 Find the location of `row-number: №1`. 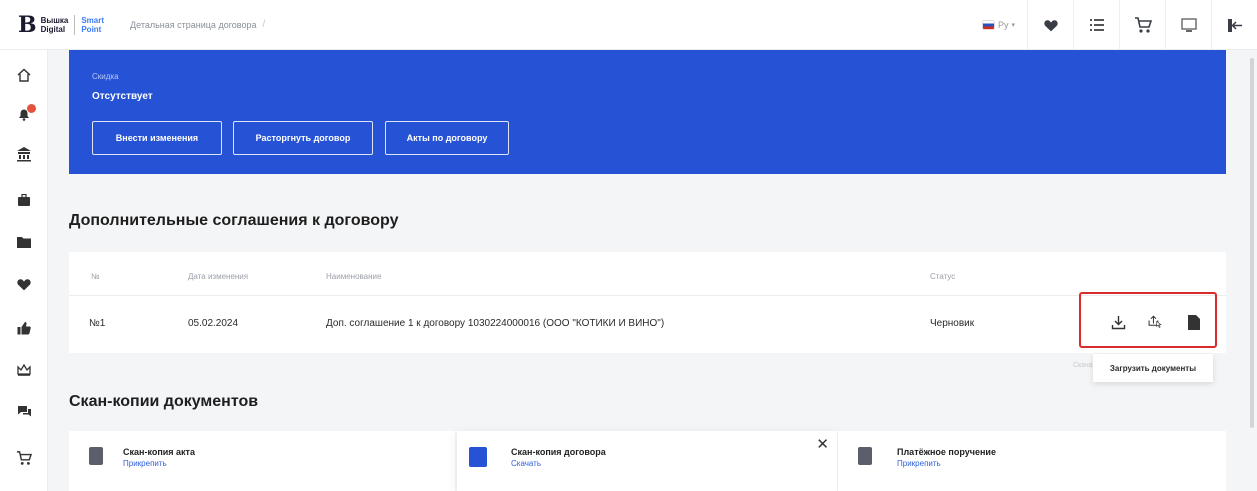

row-number: №1 is located at coordinates (97, 323).